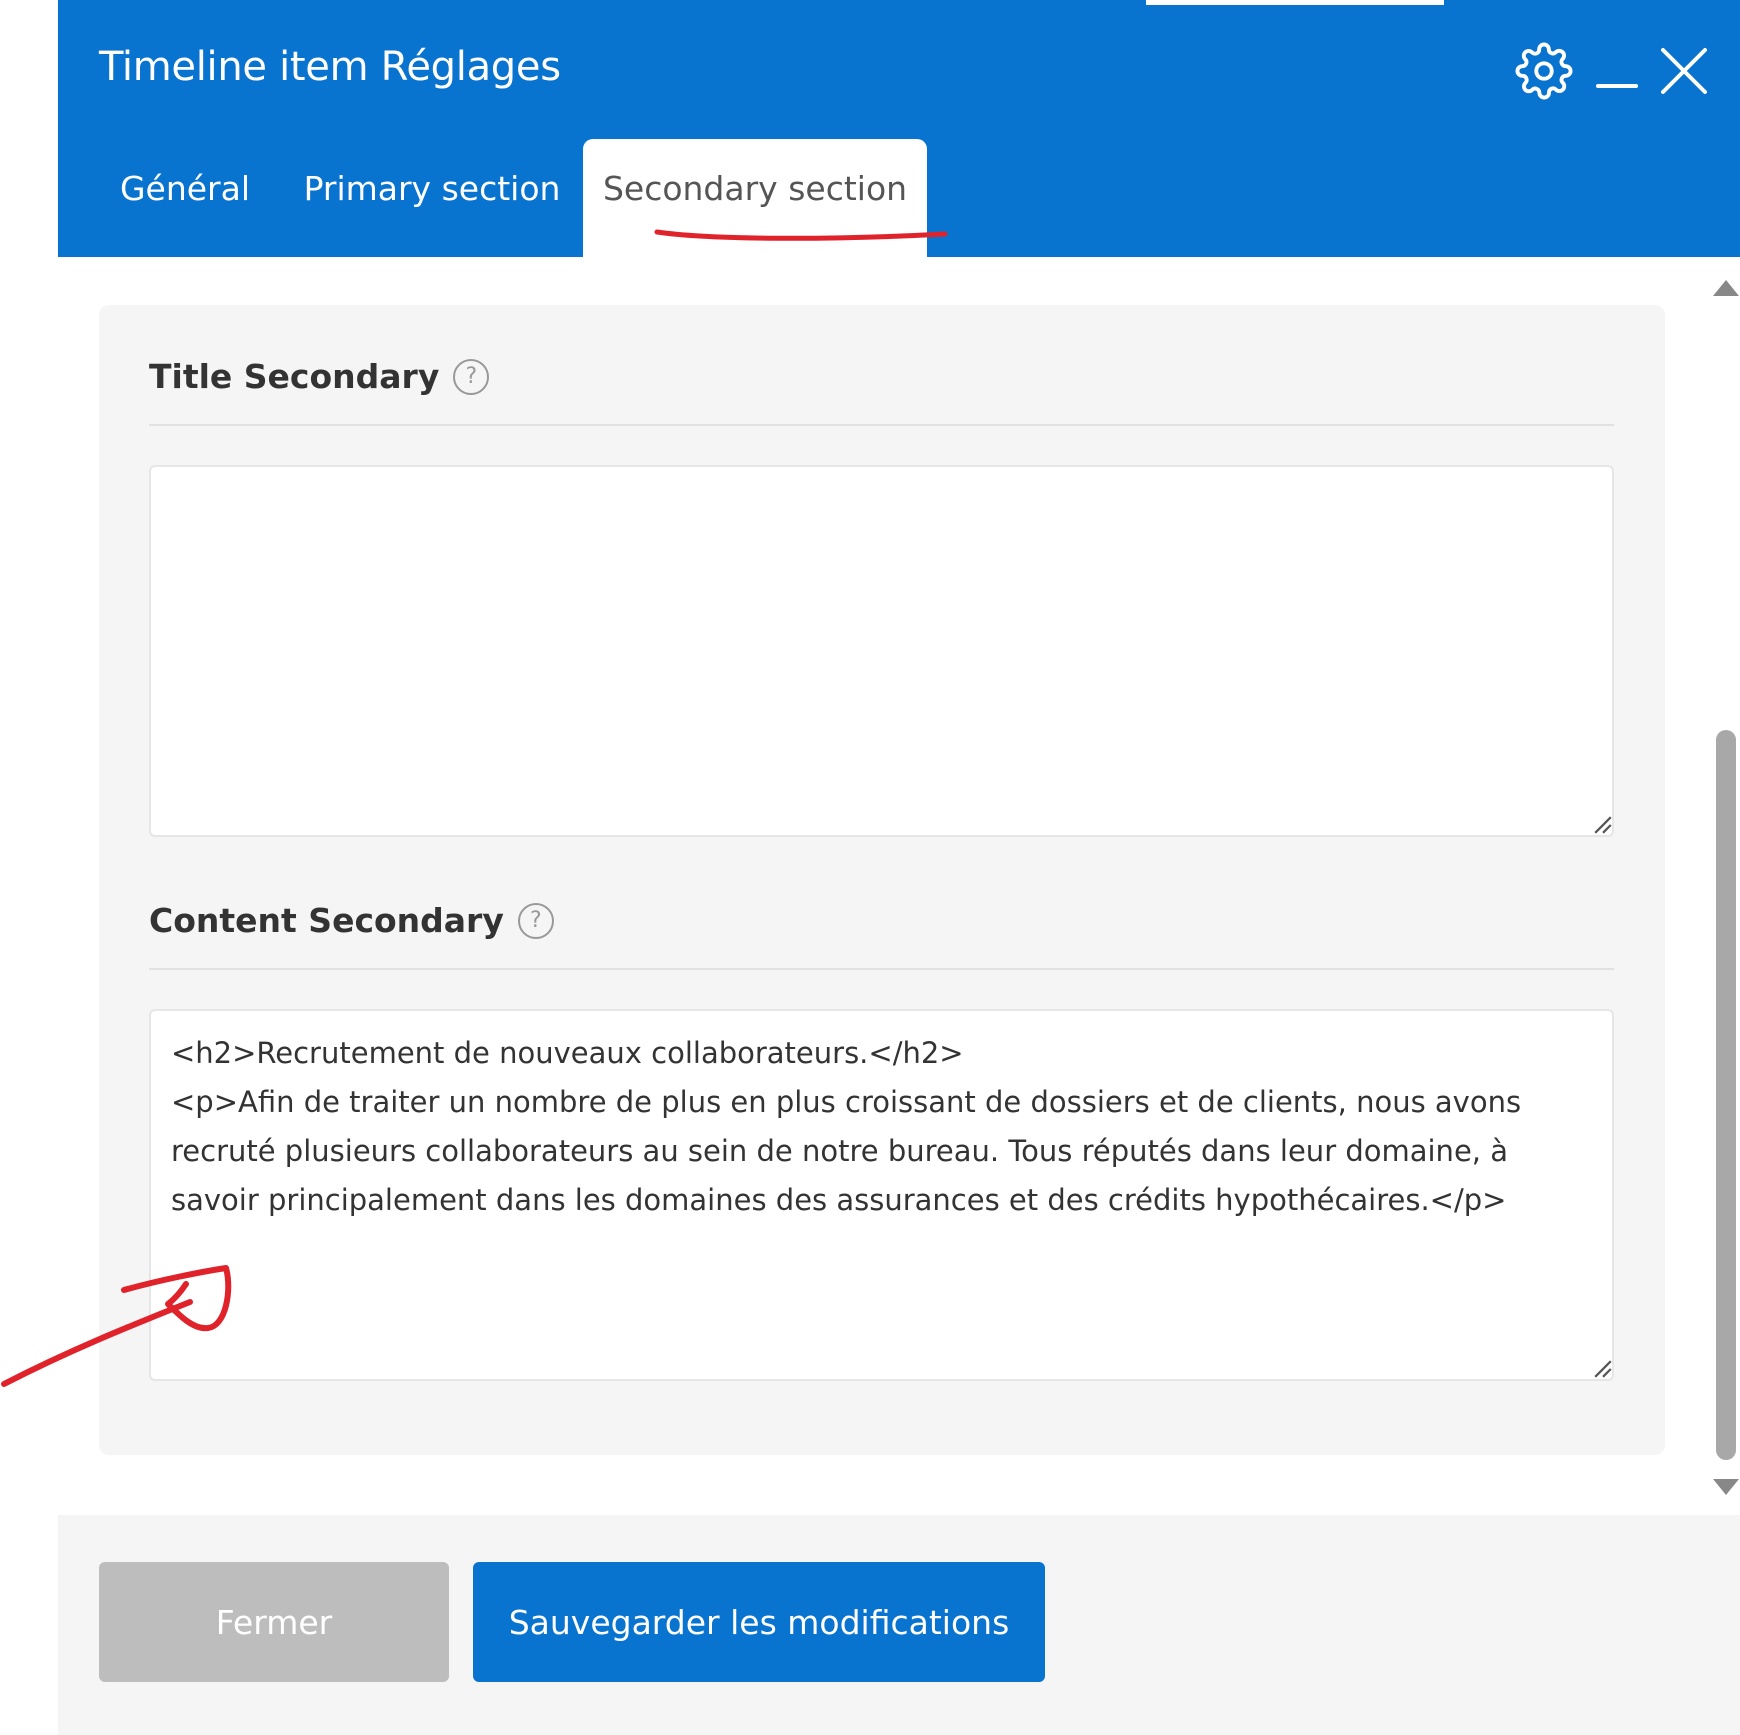 The width and height of the screenshot is (1740, 1735). I want to click on minimize-icon, so click(1617, 71).